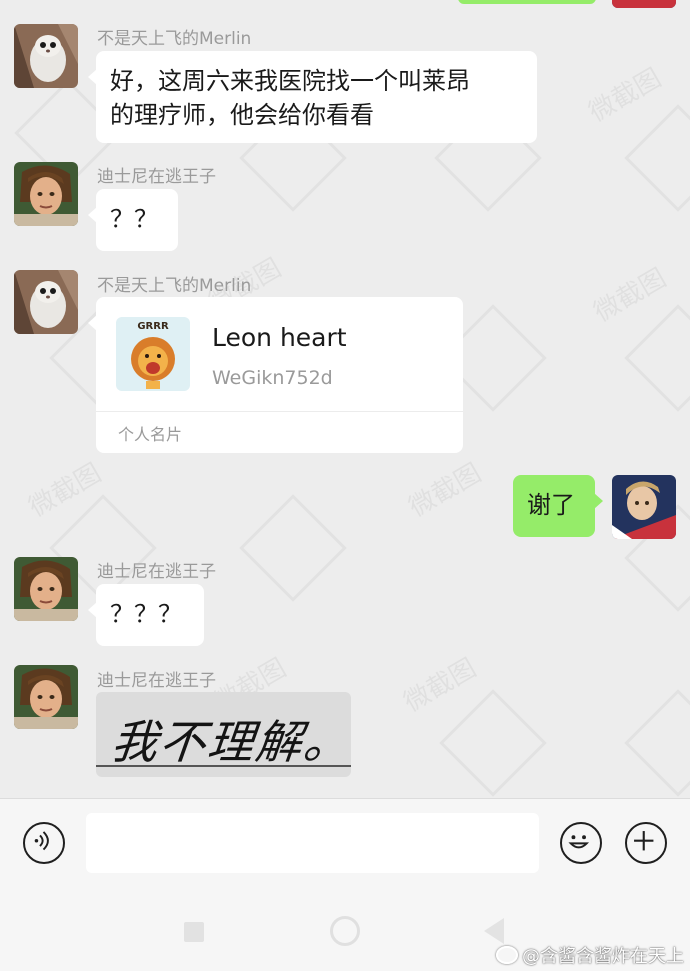 The height and width of the screenshot is (971, 690). I want to click on input-bar, so click(345, 844).